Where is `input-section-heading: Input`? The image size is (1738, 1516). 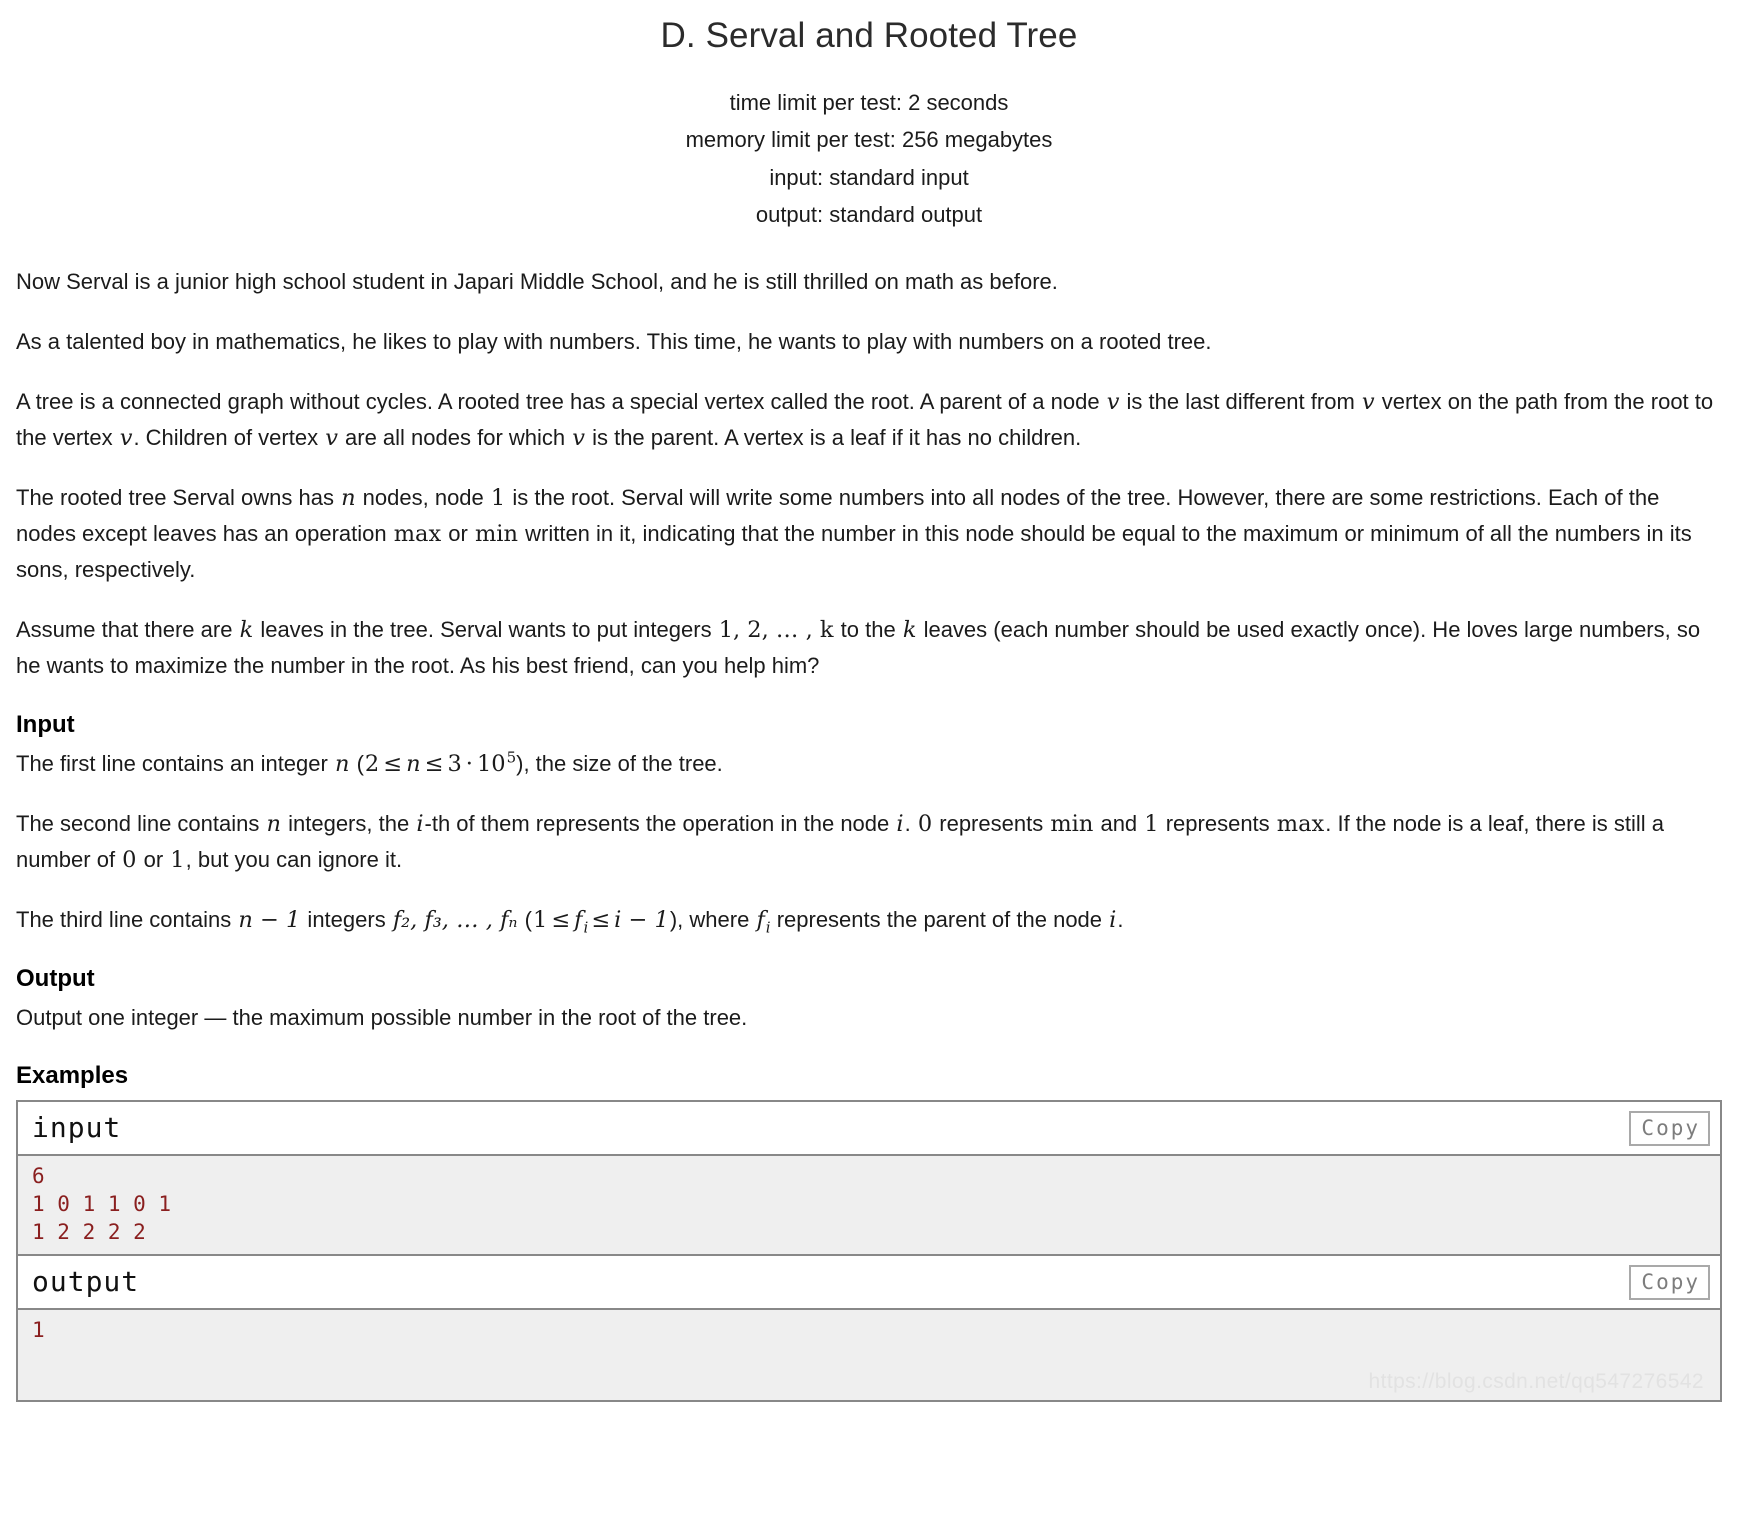
input-section-heading: Input is located at coordinates (45, 724).